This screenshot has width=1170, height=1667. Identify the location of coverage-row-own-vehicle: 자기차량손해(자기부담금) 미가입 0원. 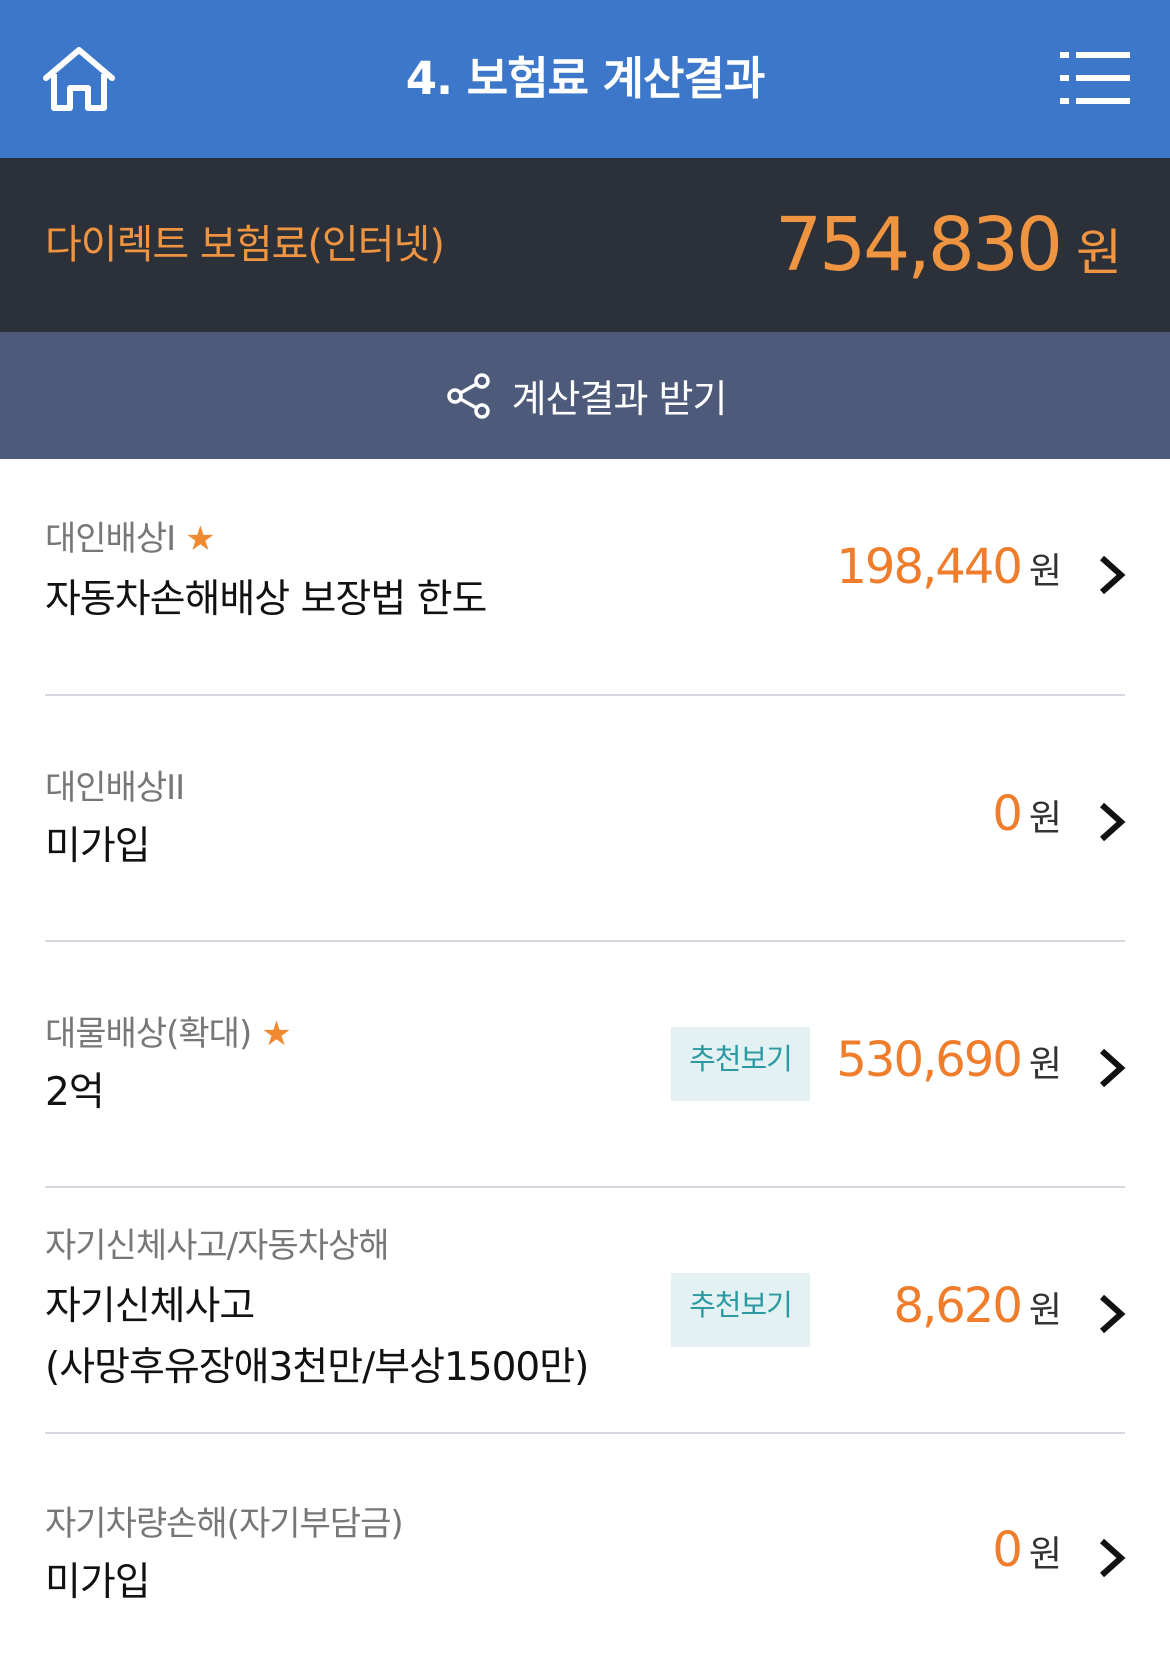
(585, 1550).